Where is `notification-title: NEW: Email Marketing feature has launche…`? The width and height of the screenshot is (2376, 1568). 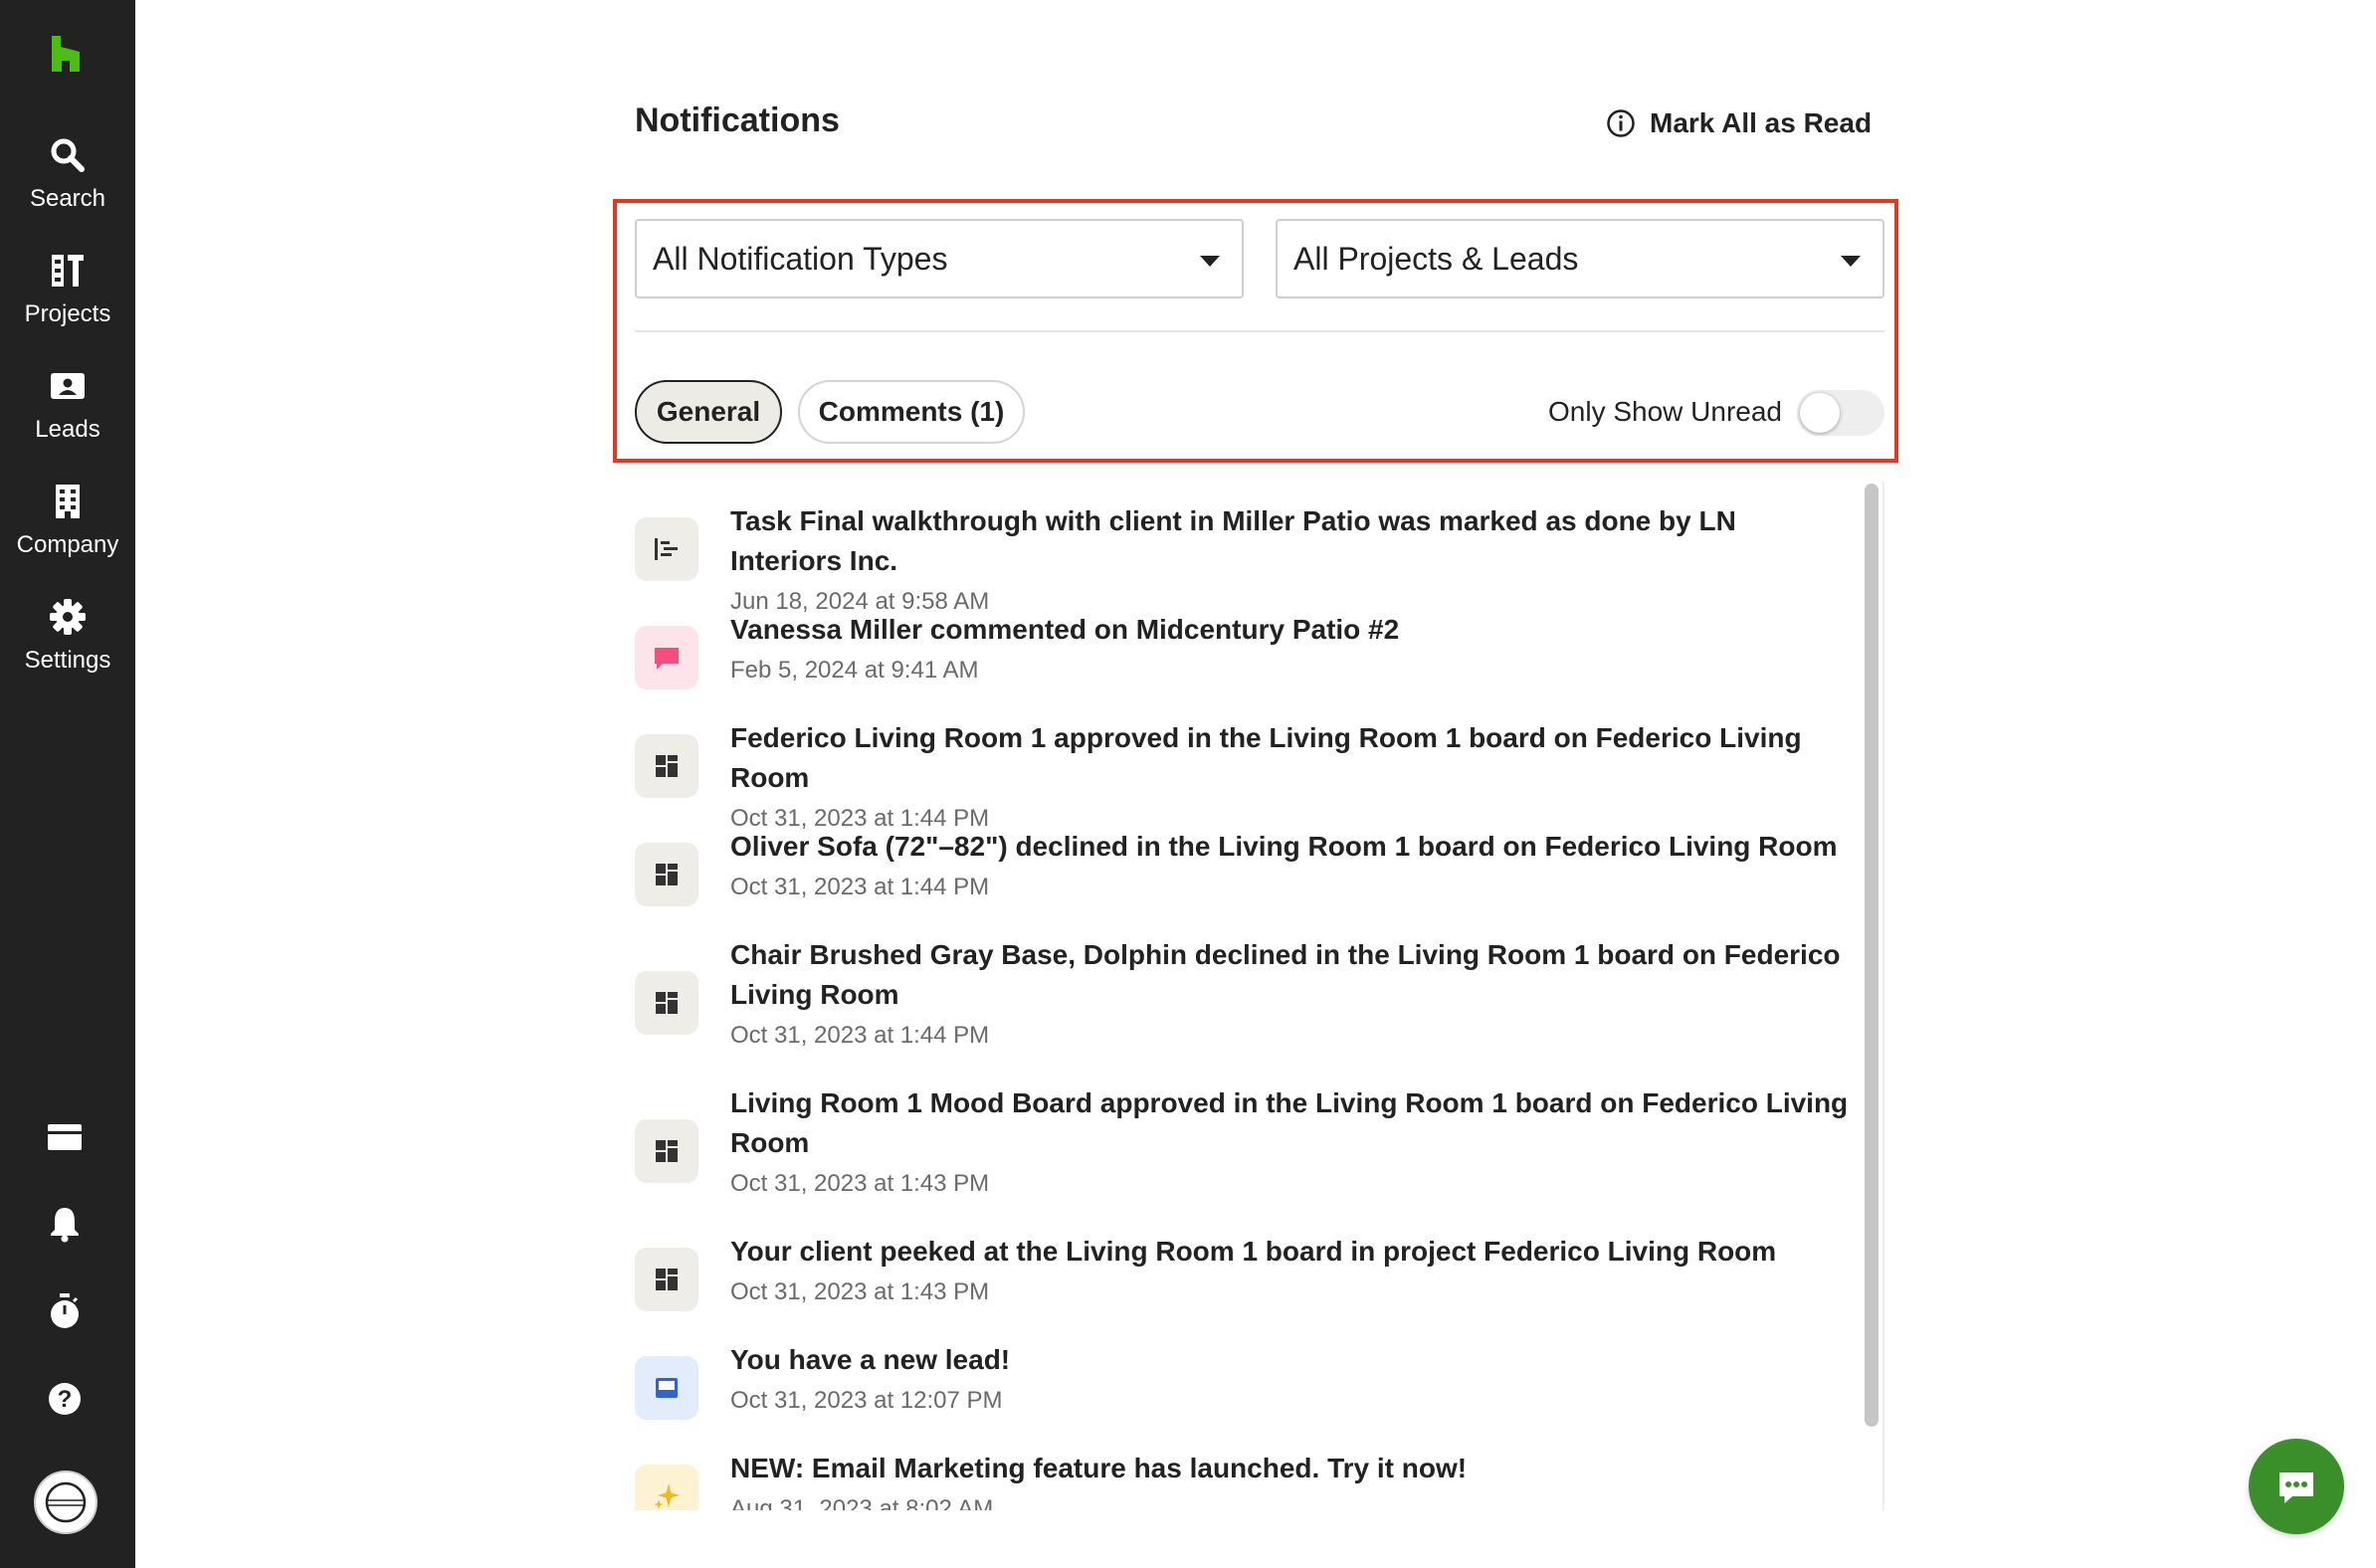 notification-title: NEW: Email Marketing feature has launche… is located at coordinates (1099, 1468).